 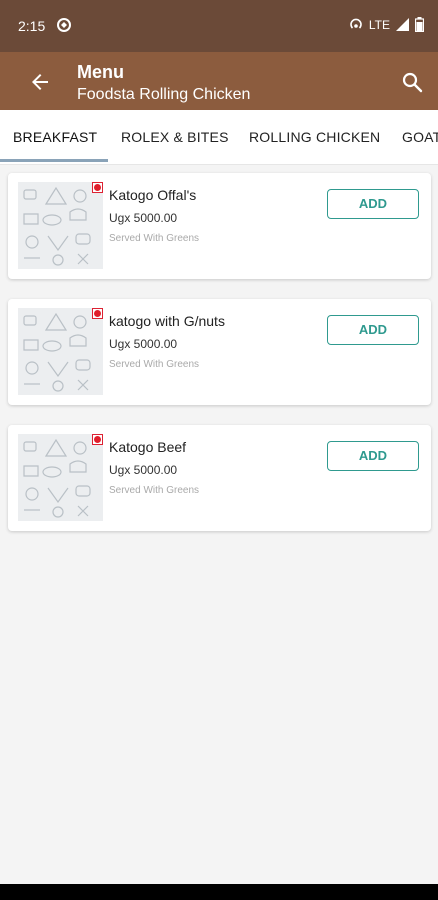 What do you see at coordinates (420, 137) in the screenshot?
I see `tab-goat: GOAT` at bounding box center [420, 137].